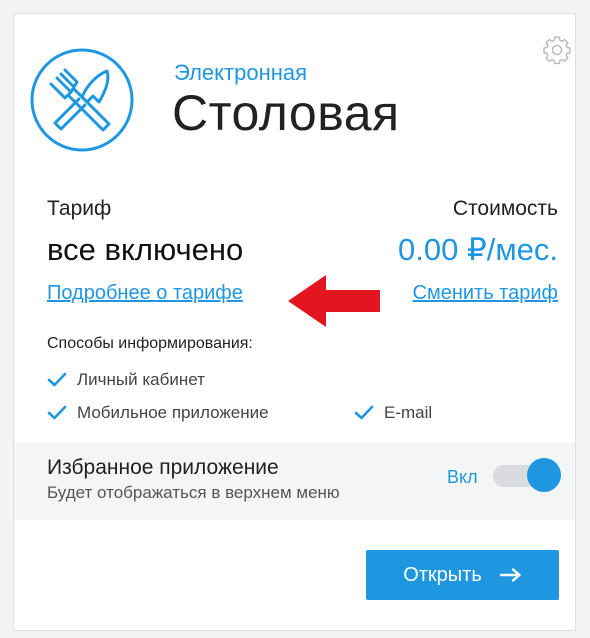  What do you see at coordinates (145, 293) in the screenshot?
I see `tariff-details-link: Подробнее о тарифе` at bounding box center [145, 293].